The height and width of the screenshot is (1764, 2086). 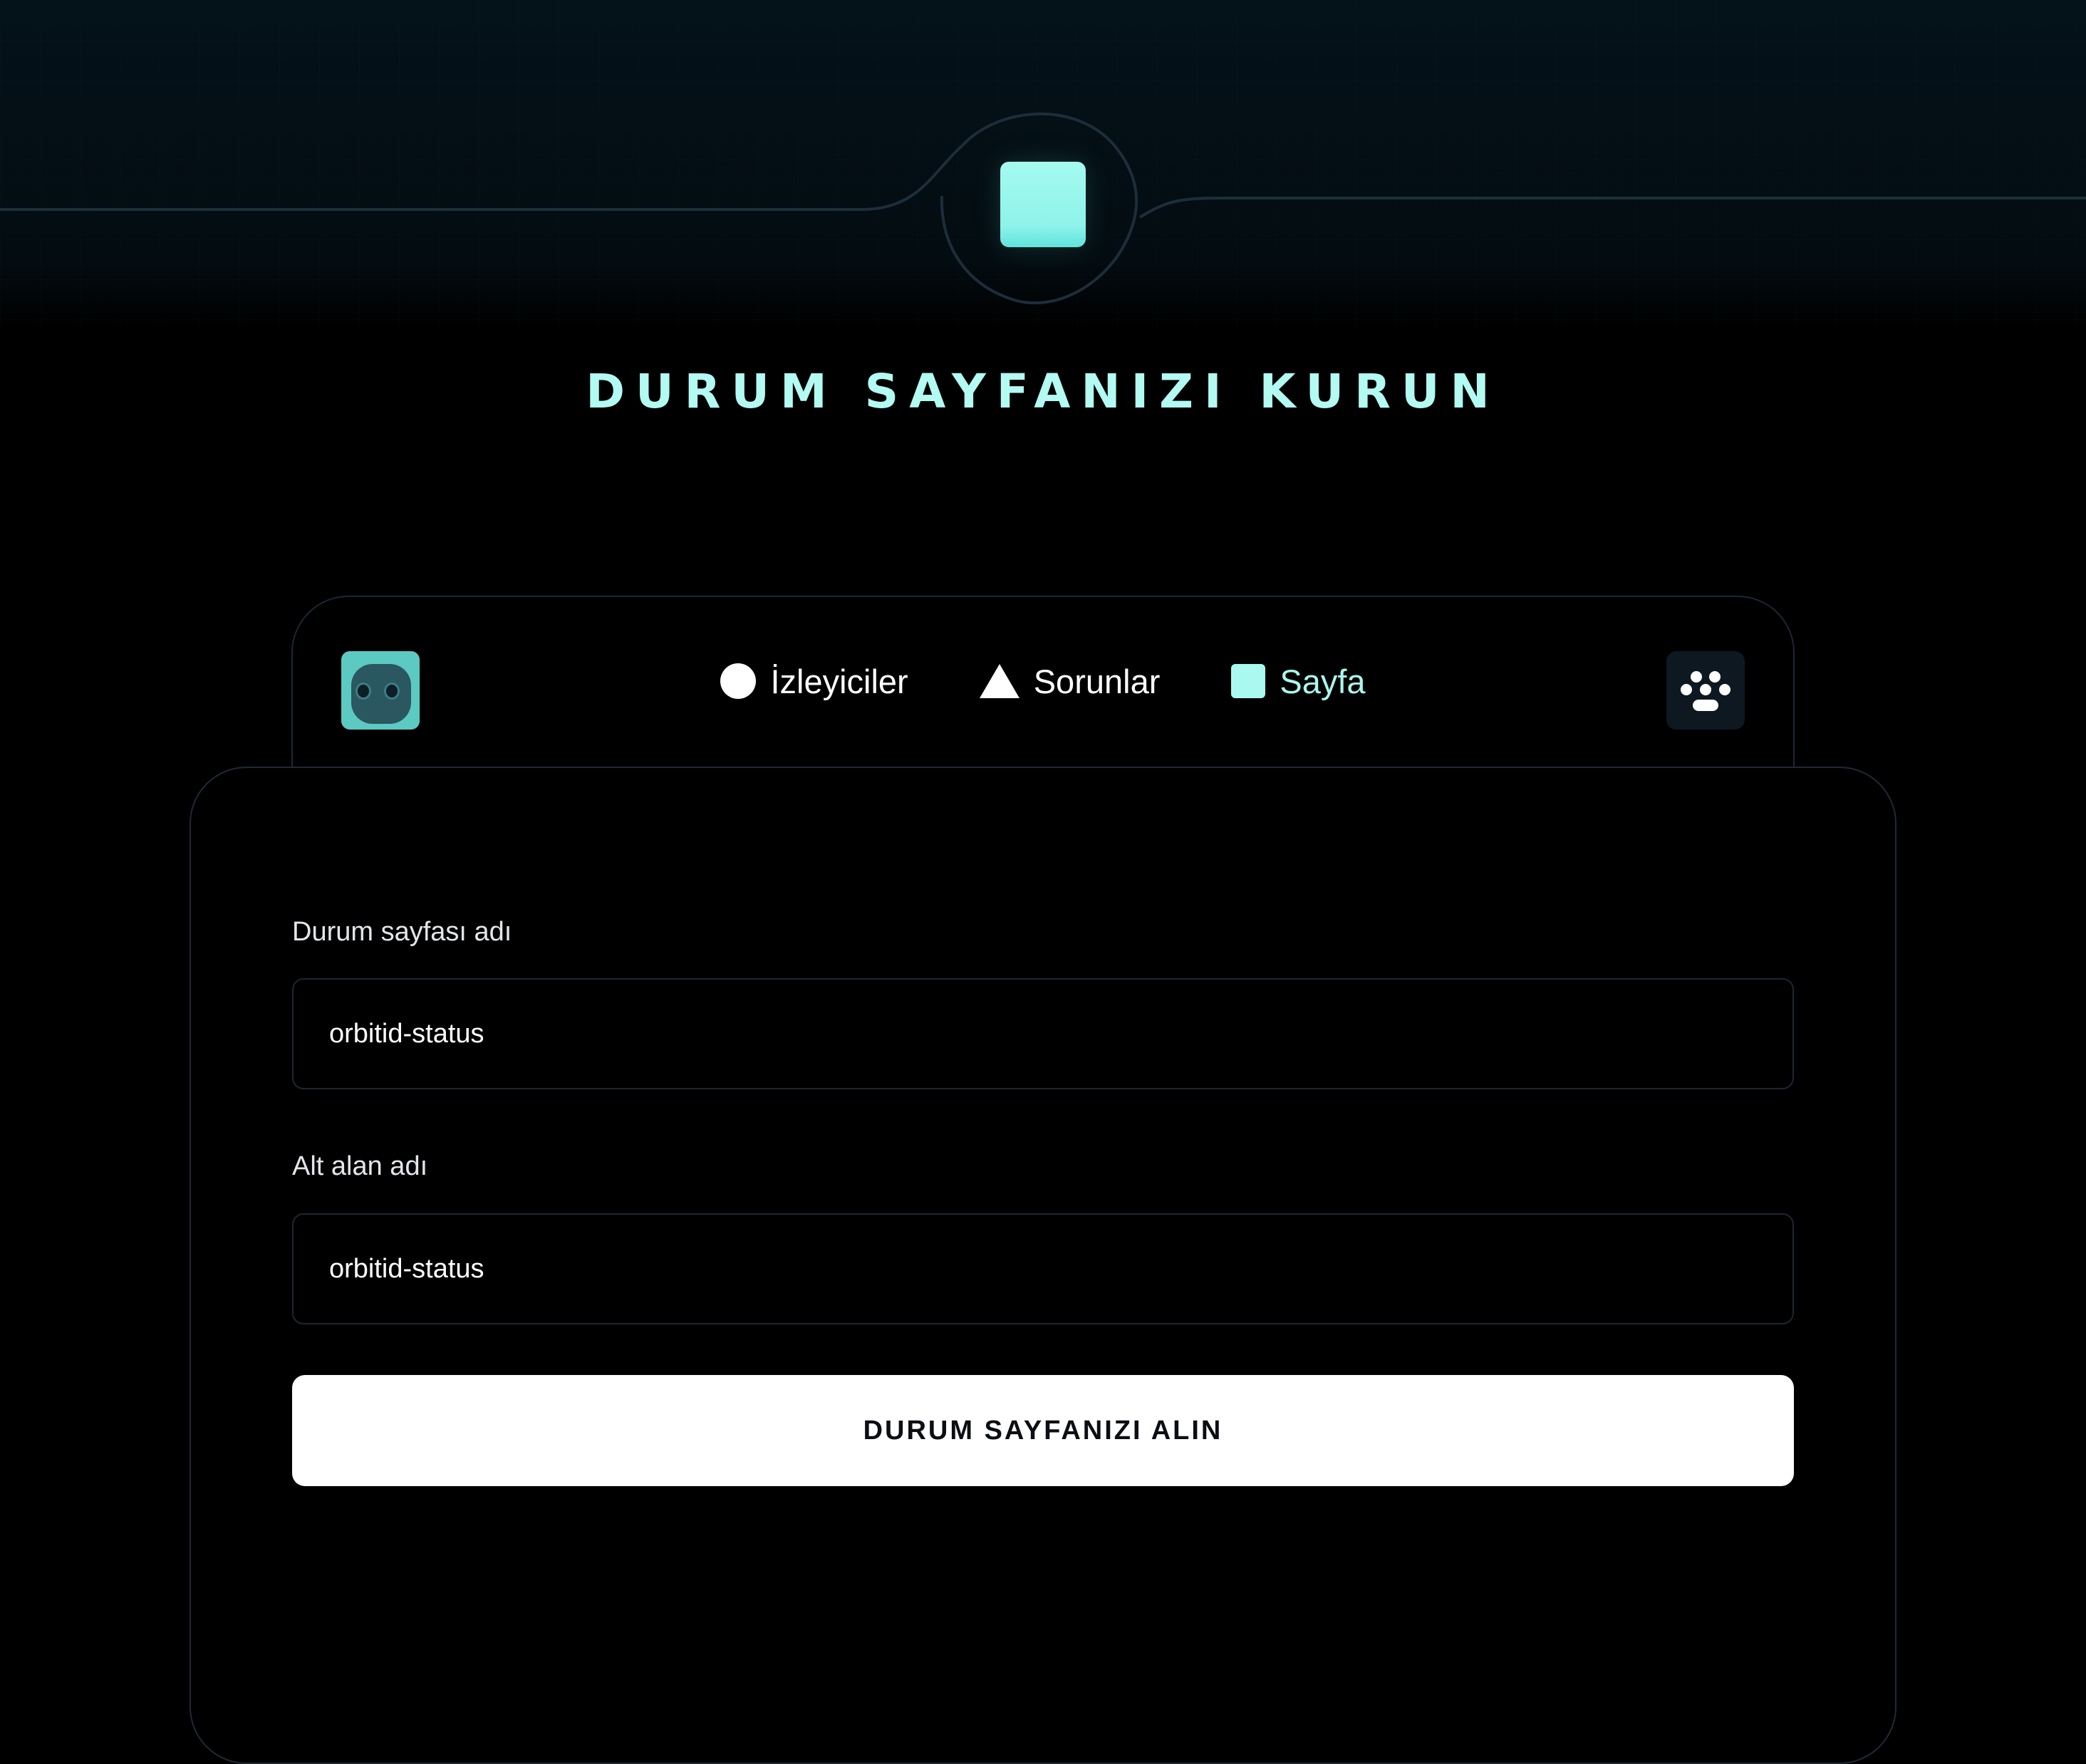 I want to click on tab-incidents-label: Sorunlar, so click(x=1097, y=681).